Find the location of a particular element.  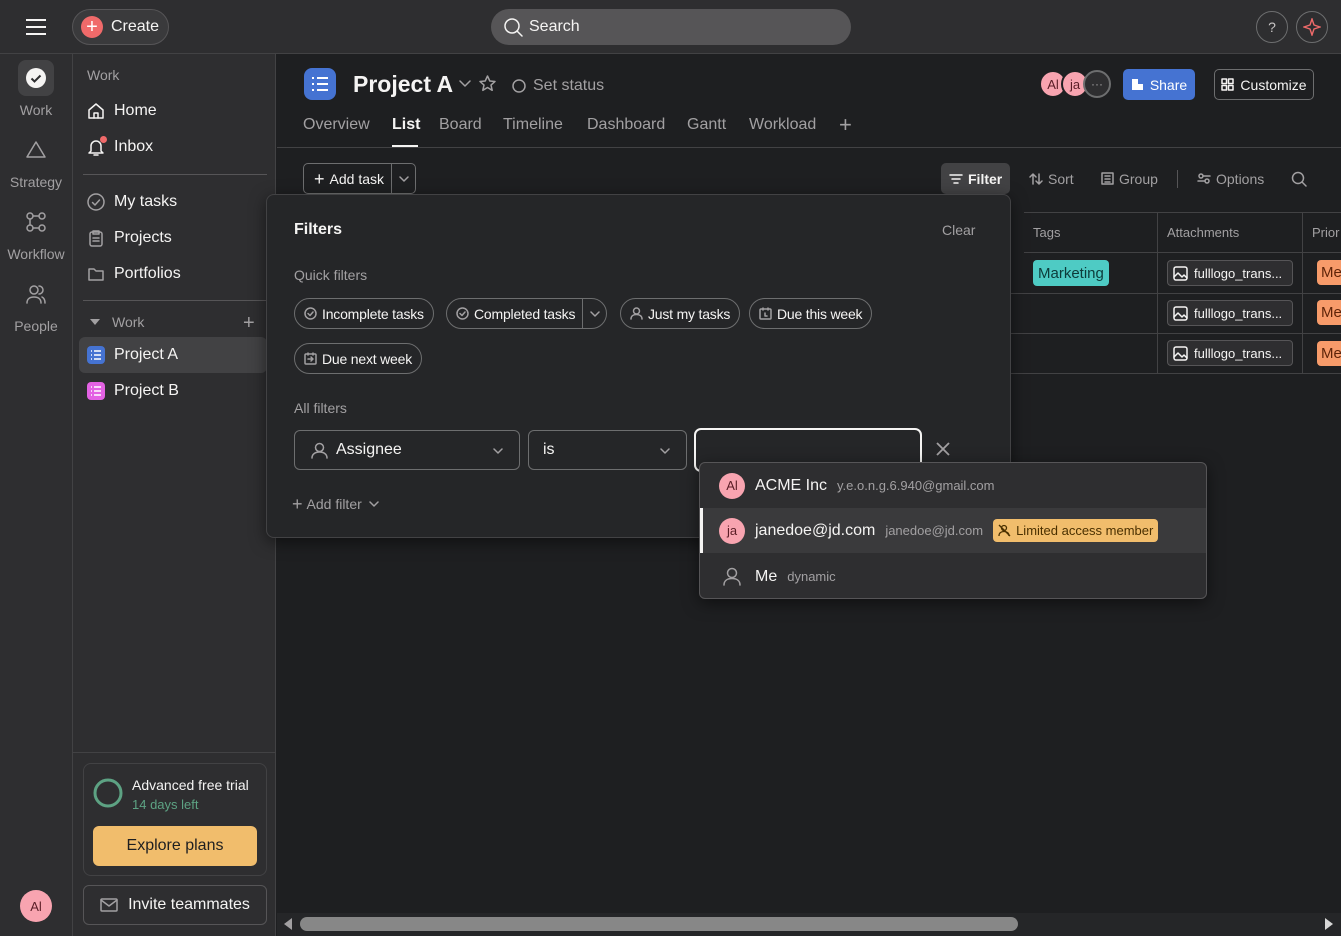

sidebar-item-home: Home is located at coordinates (173, 111).